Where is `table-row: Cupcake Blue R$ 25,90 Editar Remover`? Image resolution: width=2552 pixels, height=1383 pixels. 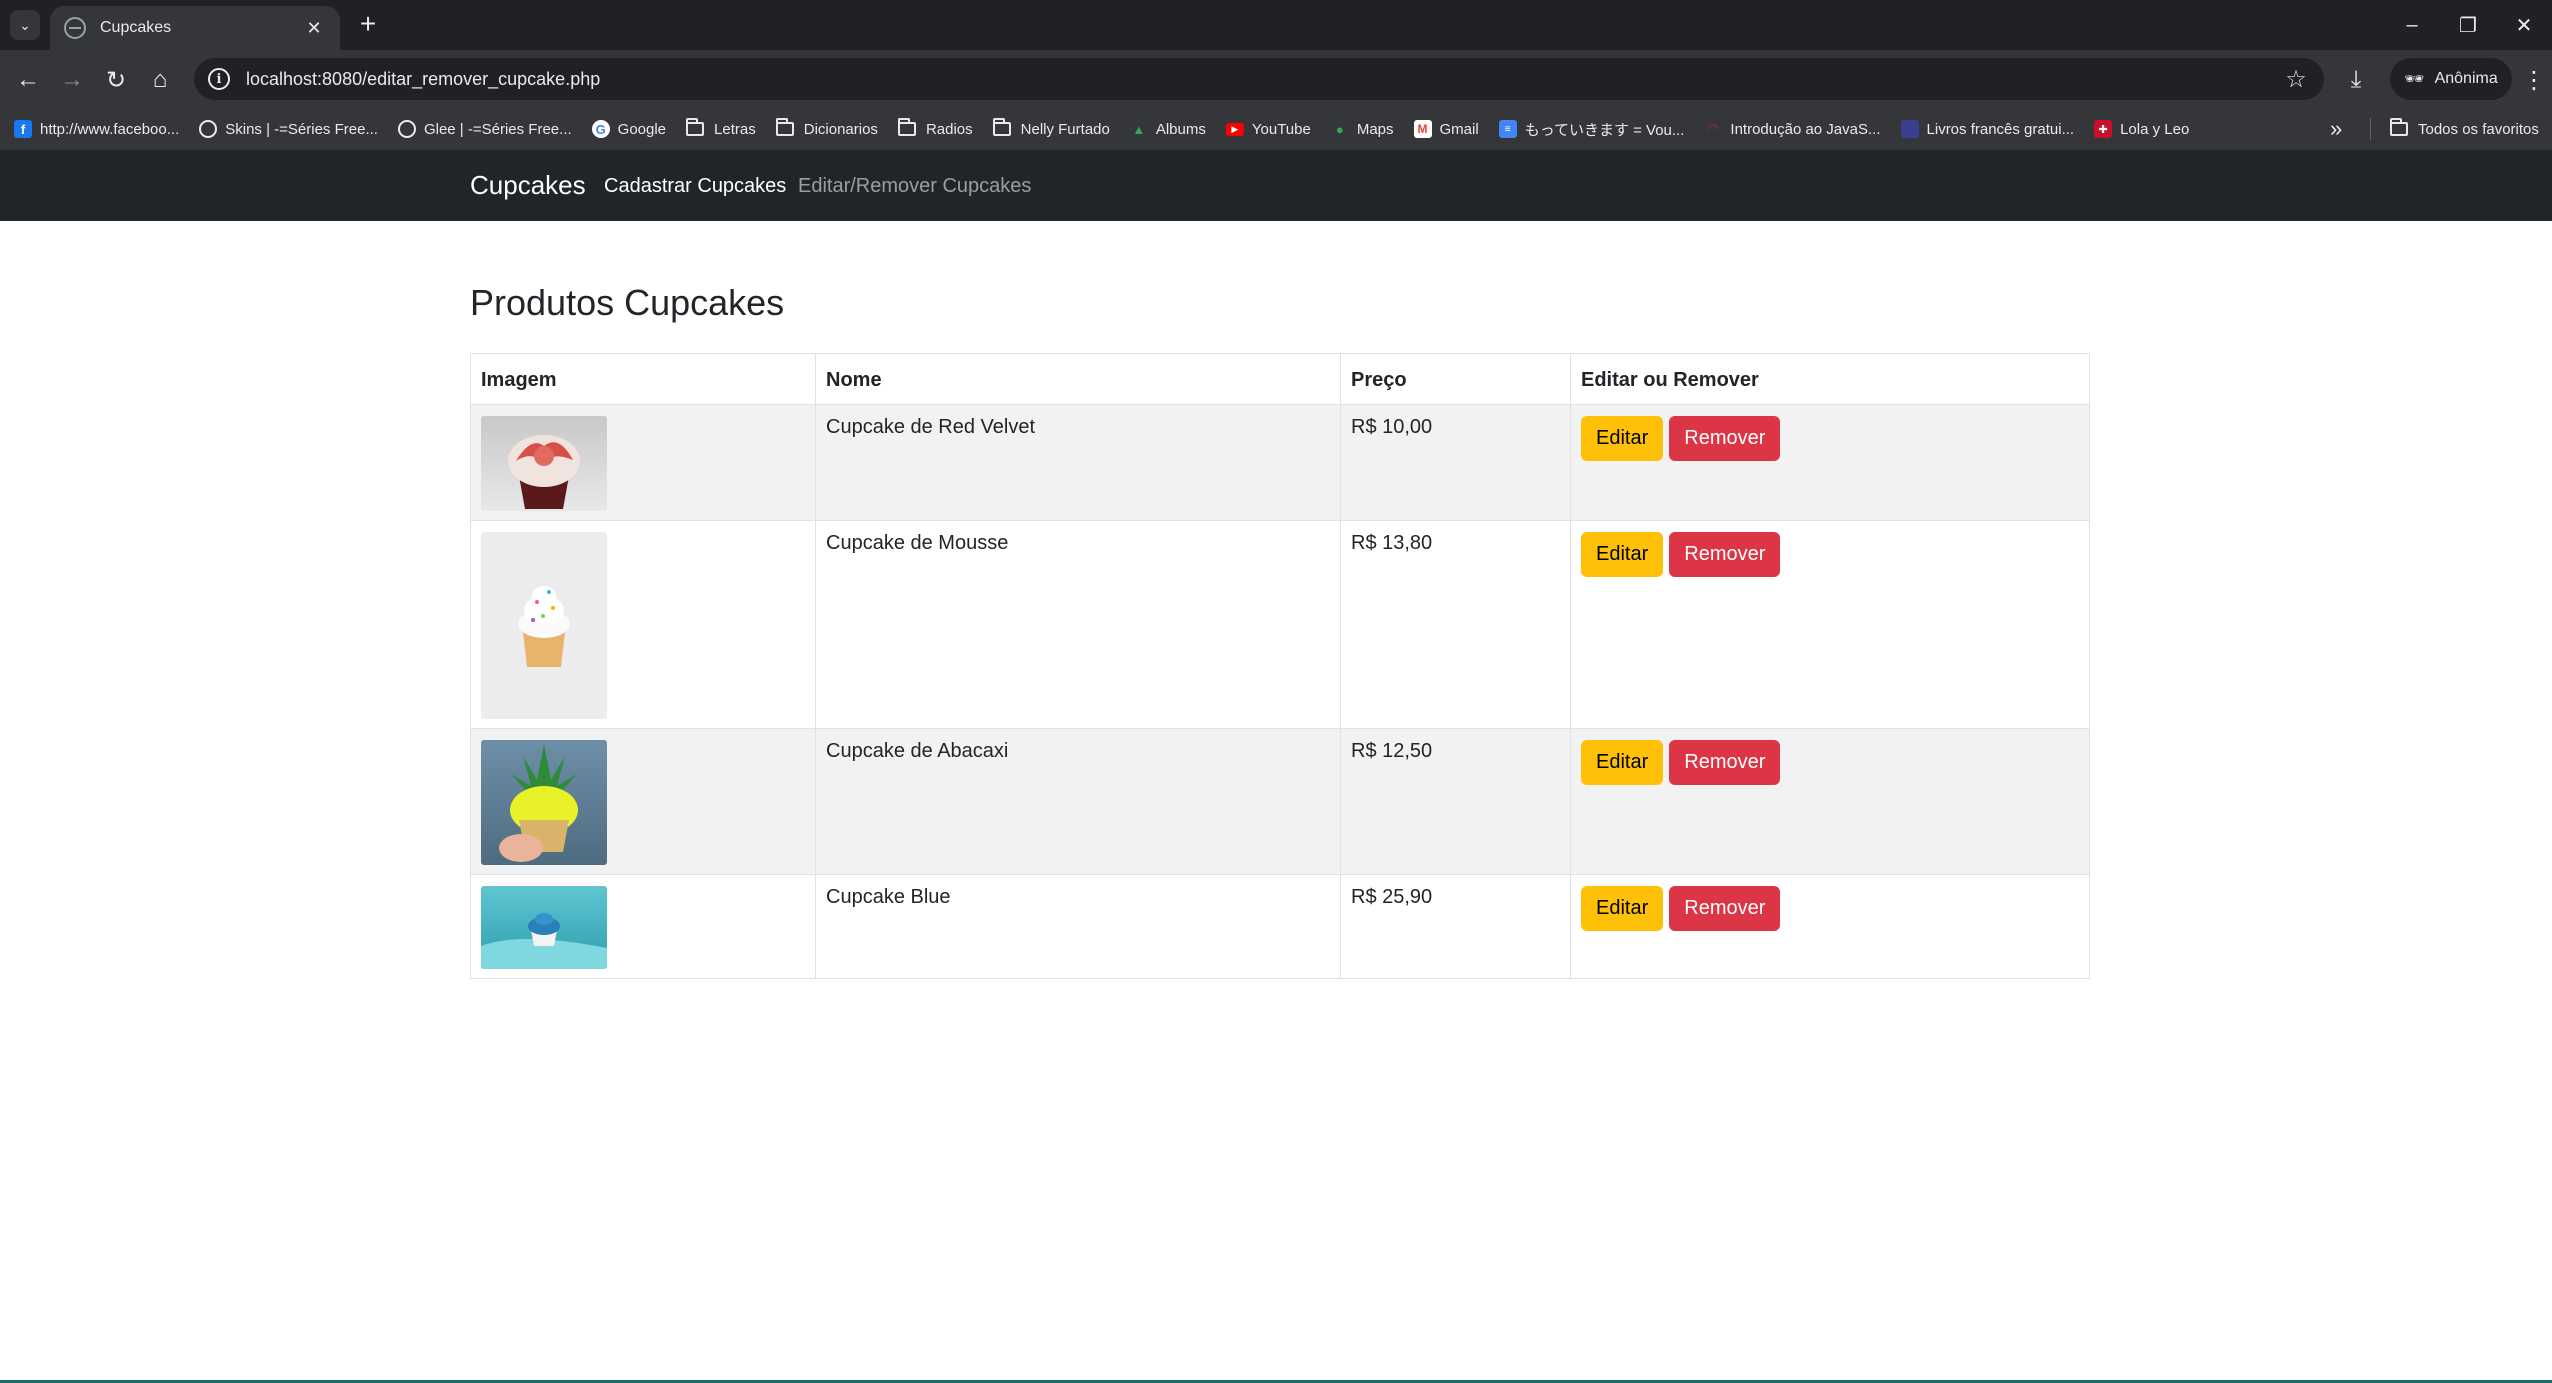 table-row: Cupcake Blue R$ 25,90 Editar Remover is located at coordinates (1280, 926).